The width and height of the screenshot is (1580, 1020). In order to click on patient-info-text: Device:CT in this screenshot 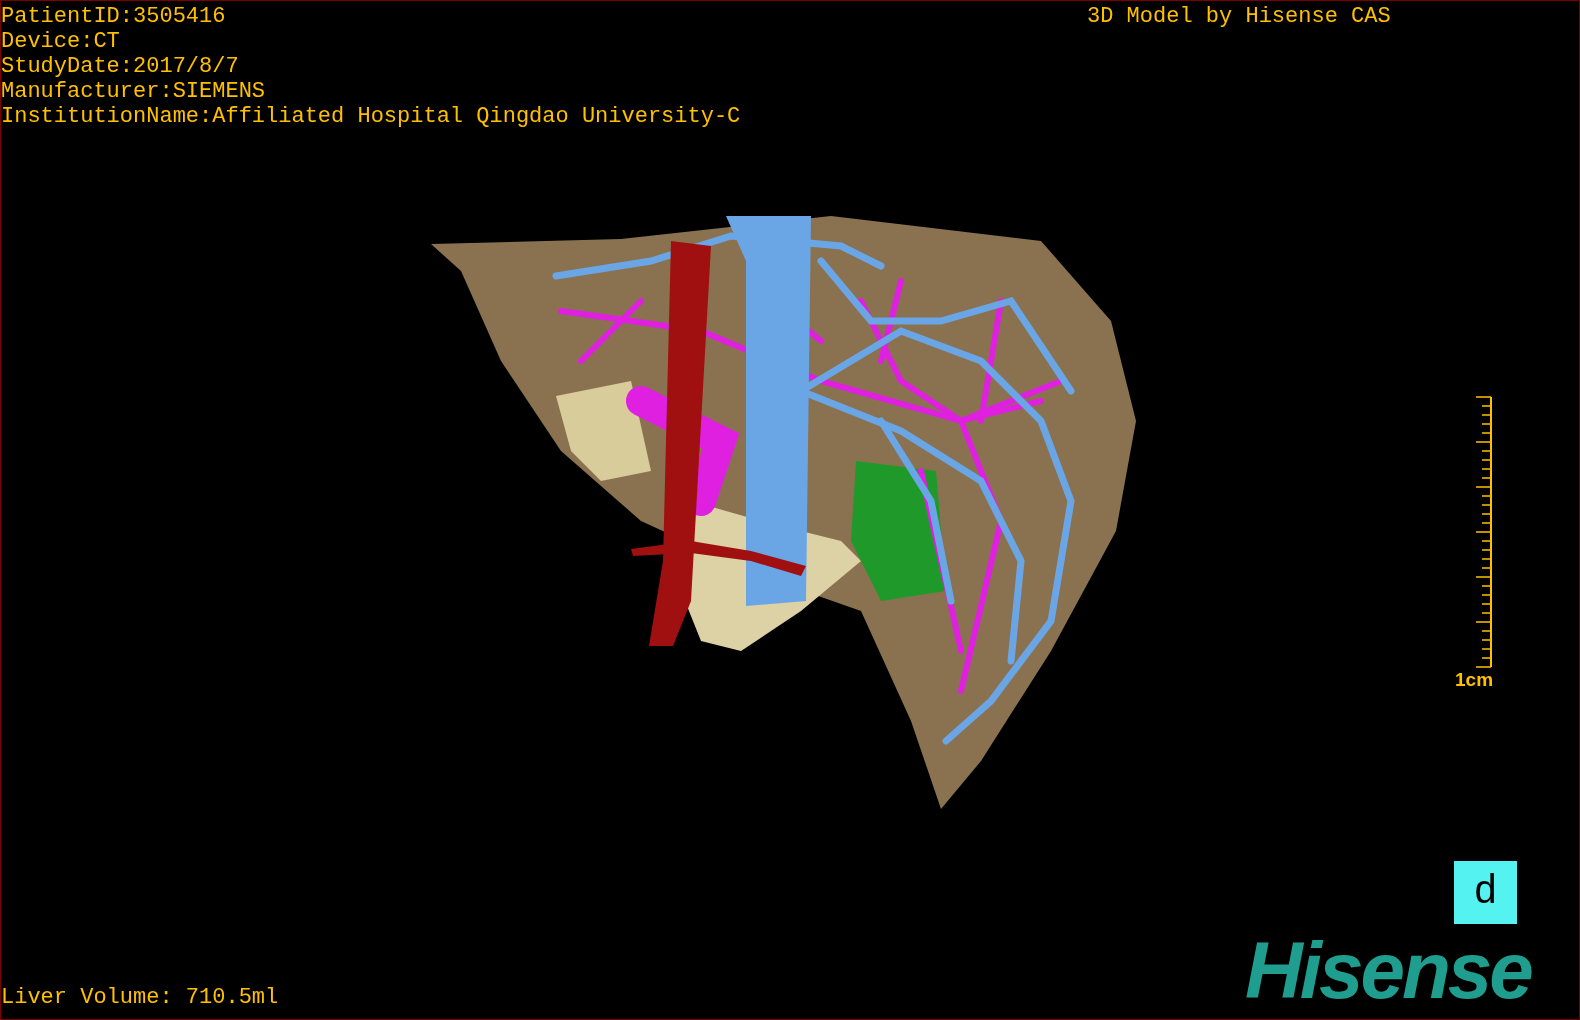, I will do `click(61, 41)`.